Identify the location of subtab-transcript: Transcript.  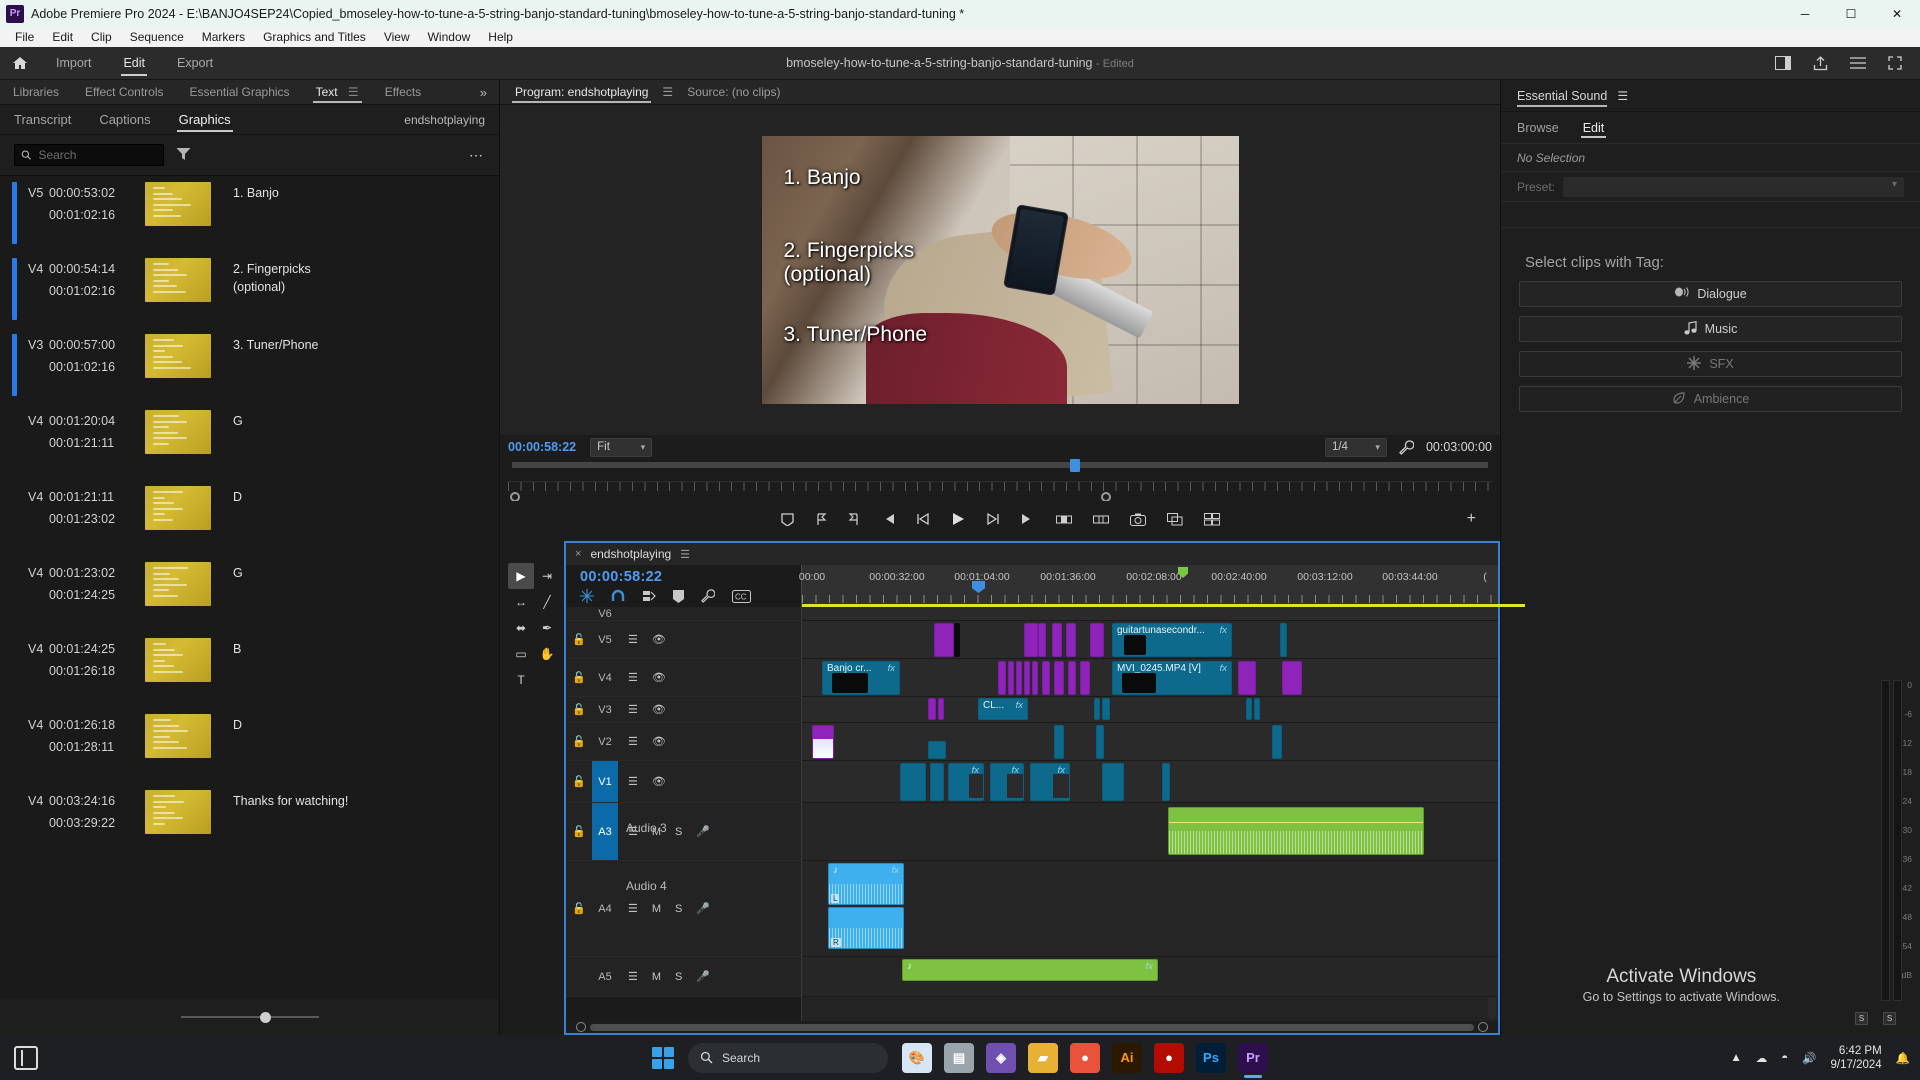
(42, 120).